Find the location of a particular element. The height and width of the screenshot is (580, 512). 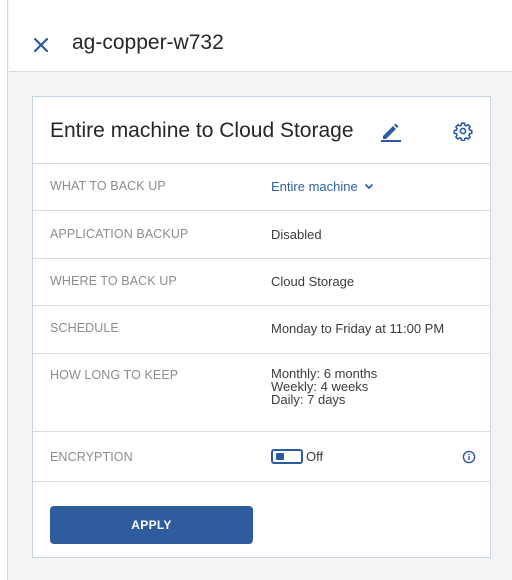

encryption-info-button is located at coordinates (469, 457).